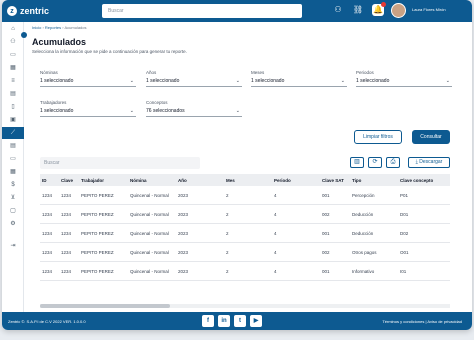 This screenshot has width=474, height=340. What do you see at coordinates (194, 112) in the screenshot?
I see `filter-select: 76 seleccionados ⌄` at bounding box center [194, 112].